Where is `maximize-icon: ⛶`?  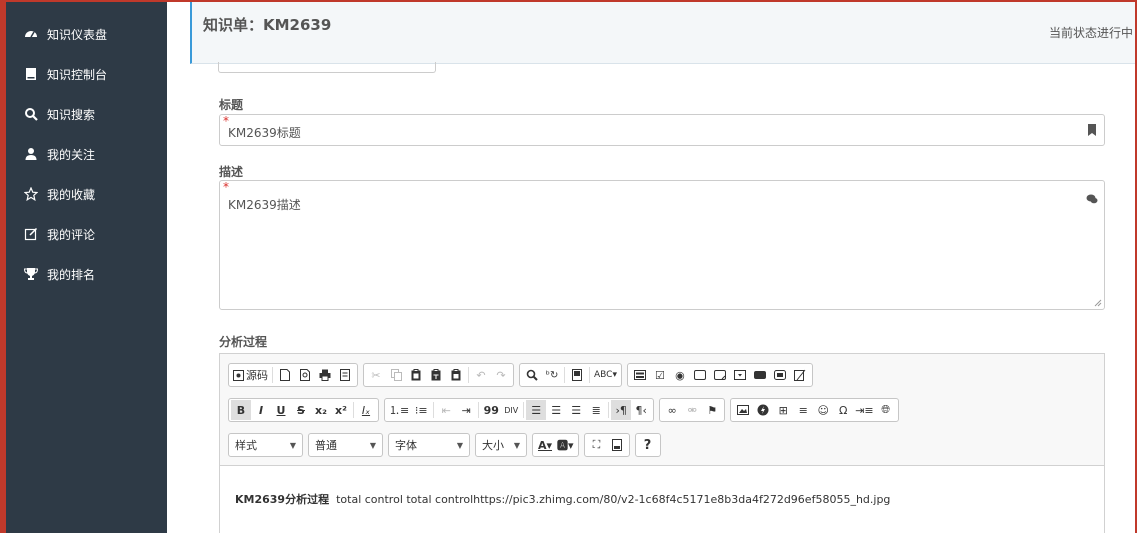 maximize-icon: ⛶ is located at coordinates (596, 444).